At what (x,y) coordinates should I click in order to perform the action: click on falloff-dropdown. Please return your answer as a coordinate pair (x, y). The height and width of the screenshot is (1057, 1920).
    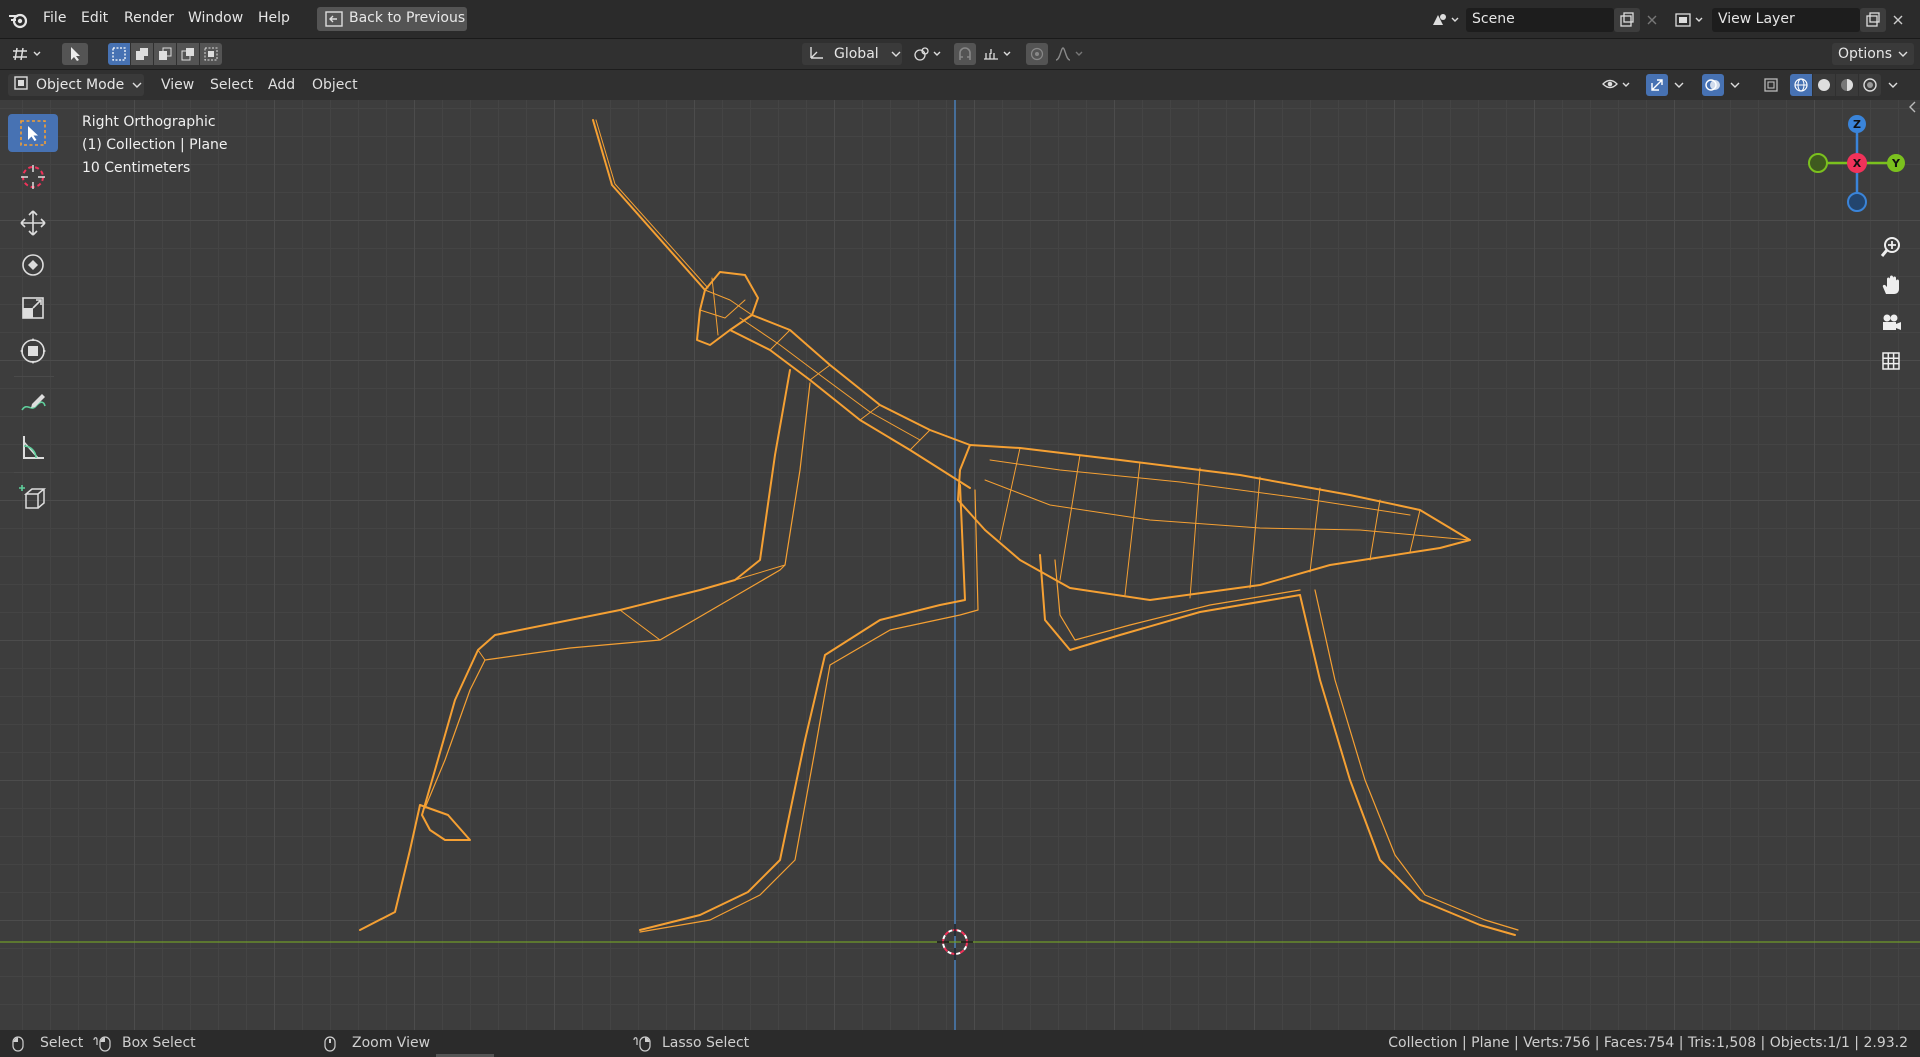
    Looking at the image, I should click on (1071, 54).